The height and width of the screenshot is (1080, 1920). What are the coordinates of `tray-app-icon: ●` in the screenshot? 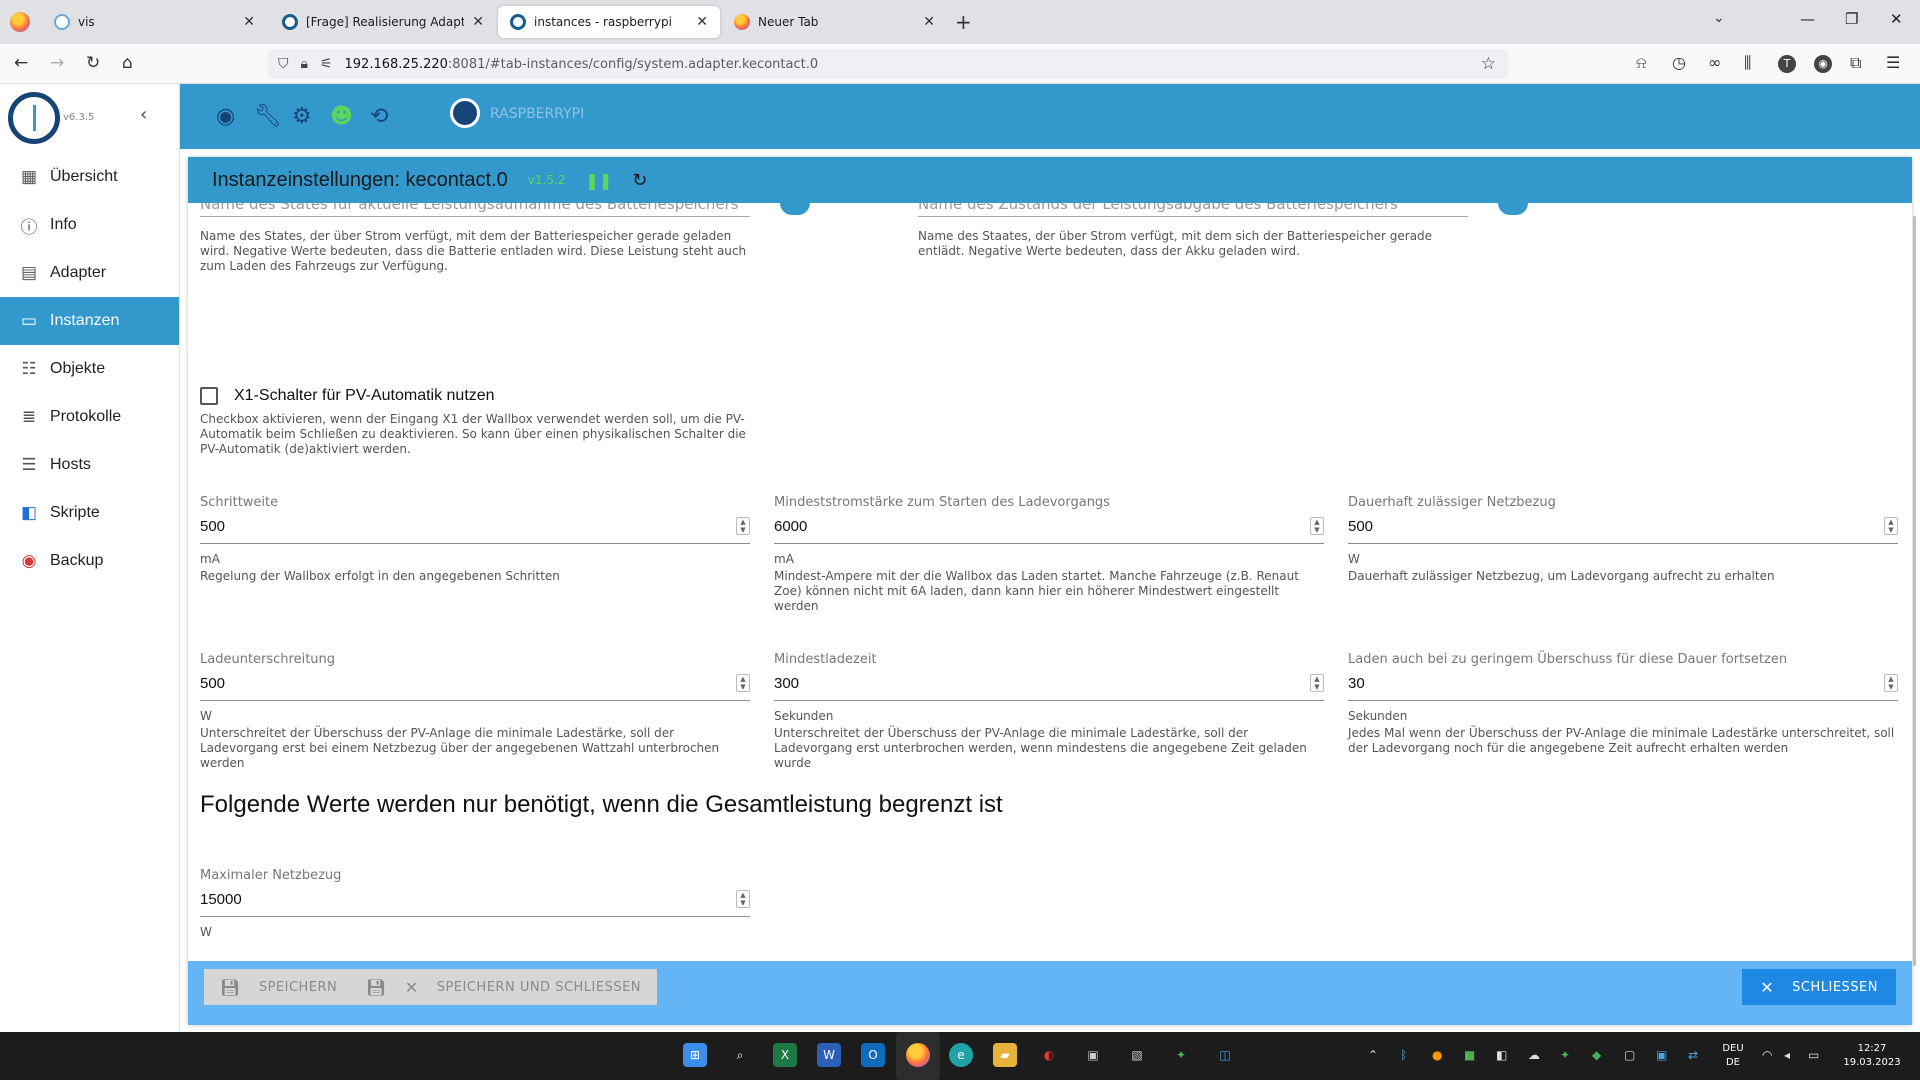 It's located at (1437, 1055).